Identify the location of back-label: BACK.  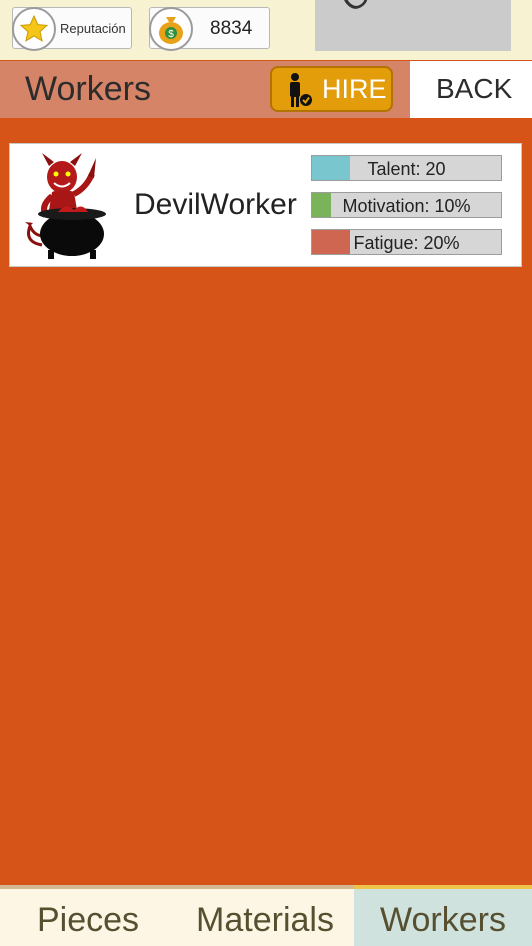
(474, 88).